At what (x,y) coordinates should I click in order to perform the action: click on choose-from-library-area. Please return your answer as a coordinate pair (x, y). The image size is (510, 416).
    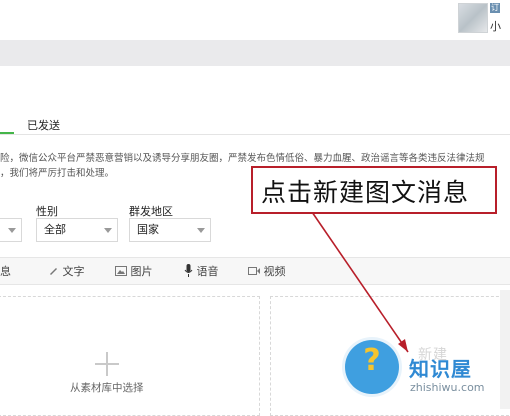
    Looking at the image, I should click on (130, 356).